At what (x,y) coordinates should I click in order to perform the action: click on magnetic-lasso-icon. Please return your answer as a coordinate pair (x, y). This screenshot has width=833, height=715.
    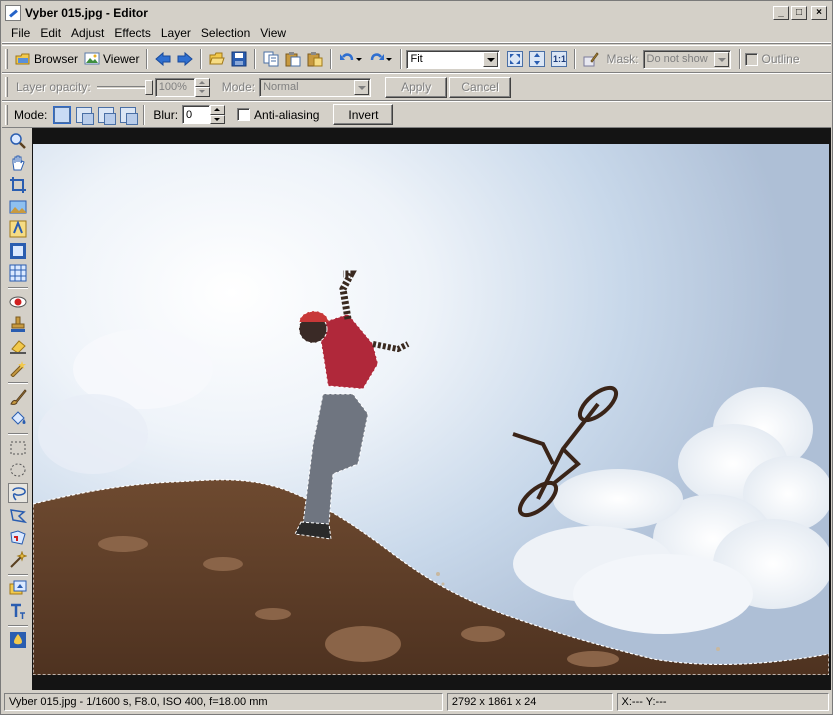
    Looking at the image, I should click on (18, 538).